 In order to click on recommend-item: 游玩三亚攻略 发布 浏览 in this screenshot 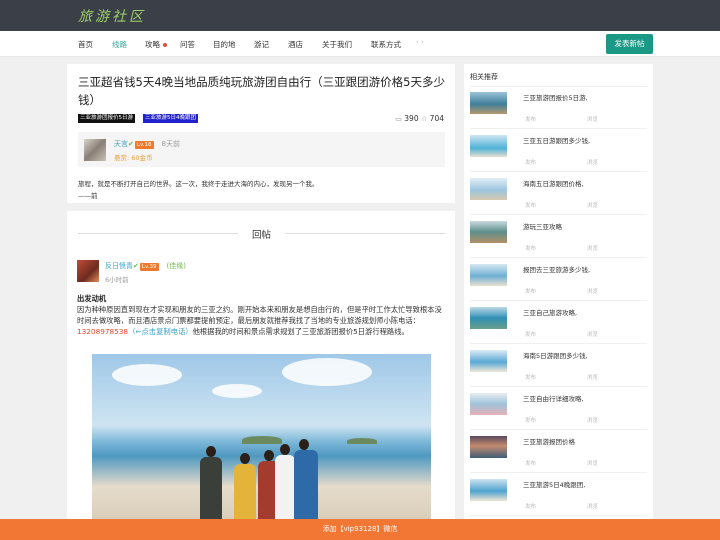, I will do `click(558, 237)`.